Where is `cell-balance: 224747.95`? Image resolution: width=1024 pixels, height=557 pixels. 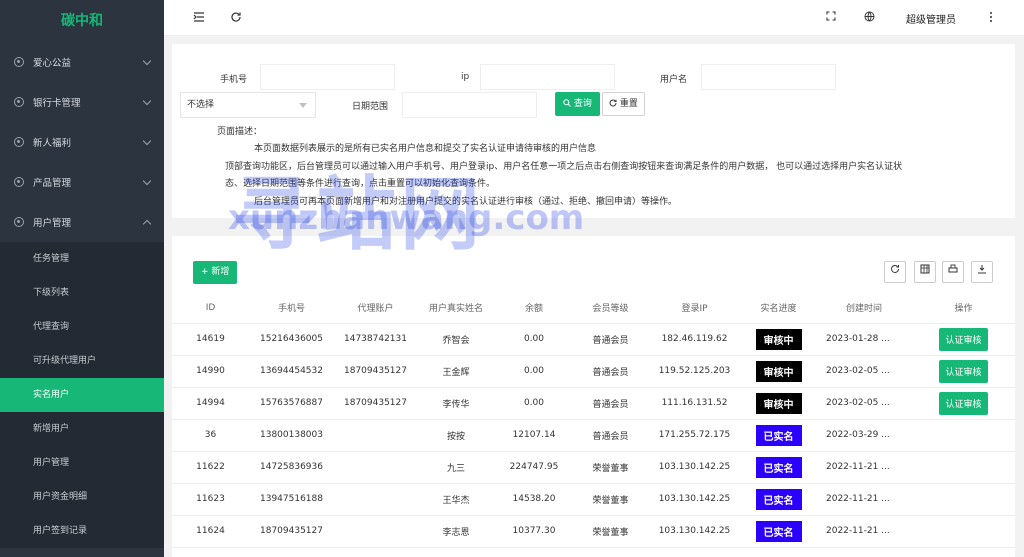
cell-balance: 224747.95 is located at coordinates (534, 467).